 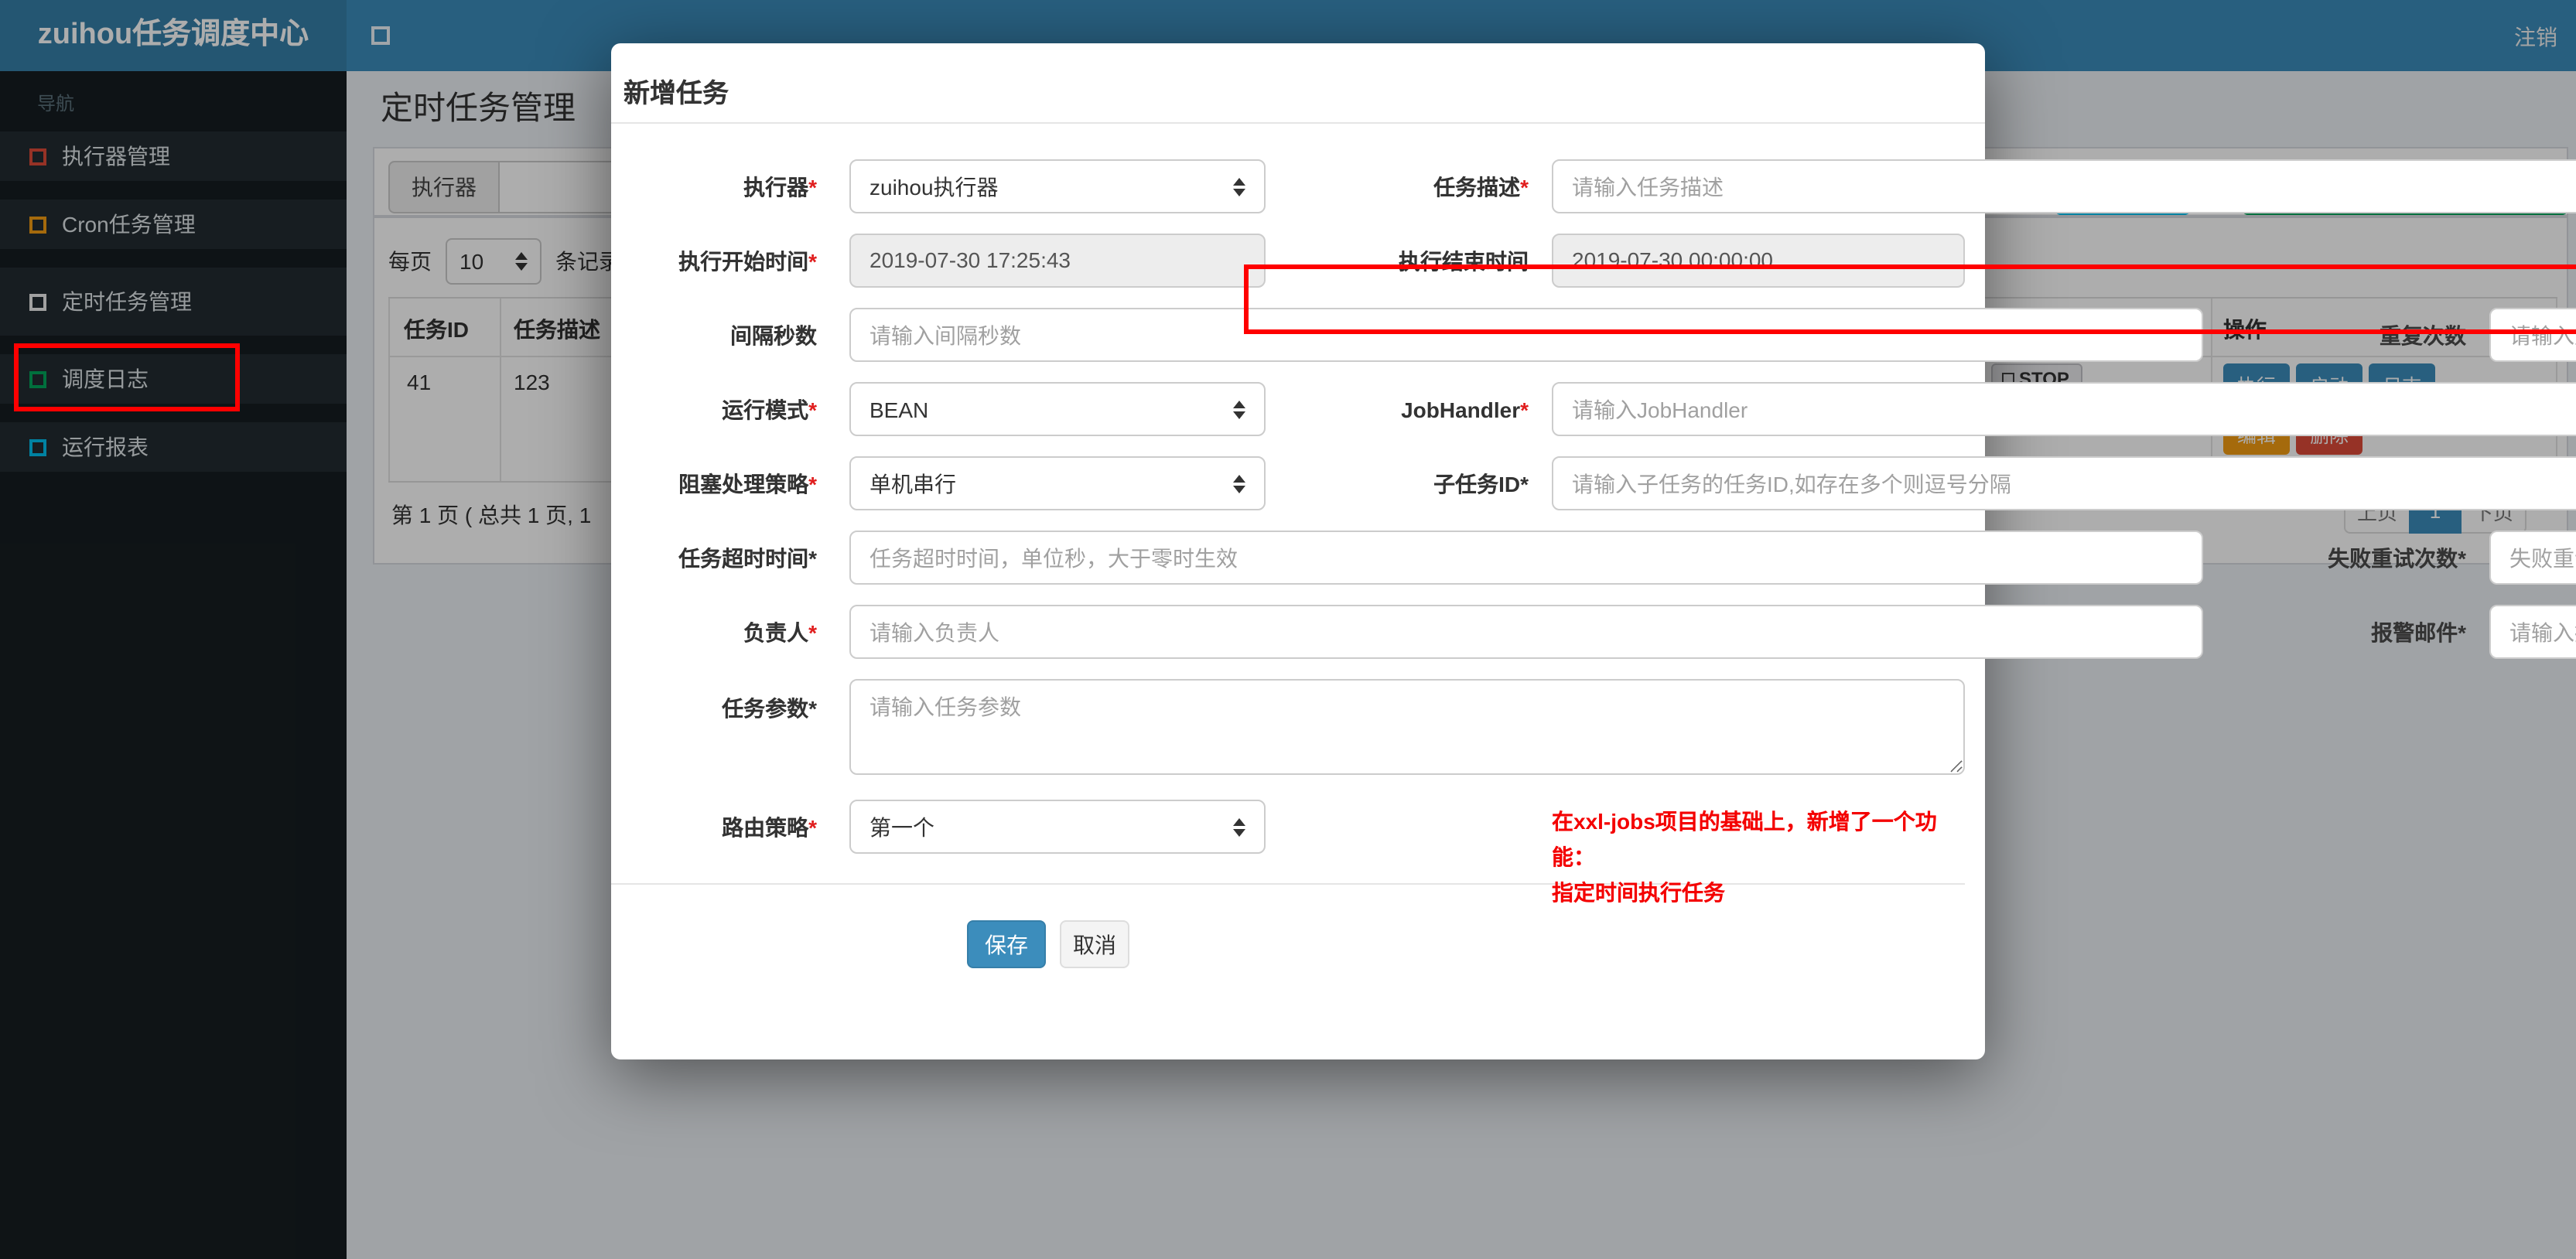 What do you see at coordinates (1298, 83) in the screenshot?
I see `modal-header: 新增任务` at bounding box center [1298, 83].